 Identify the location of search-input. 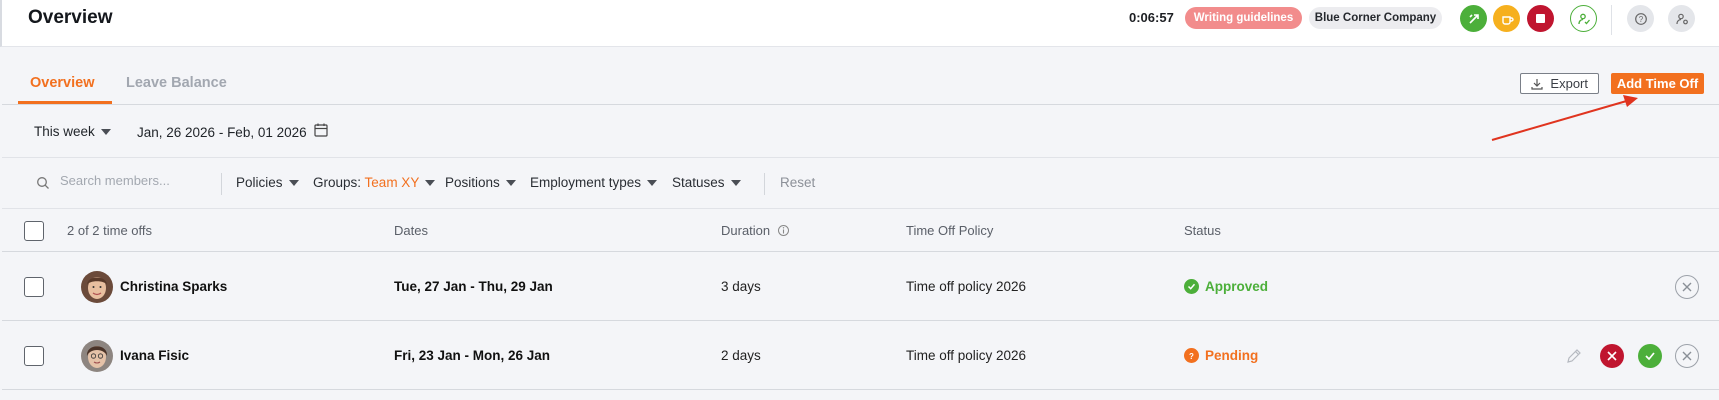
(135, 180).